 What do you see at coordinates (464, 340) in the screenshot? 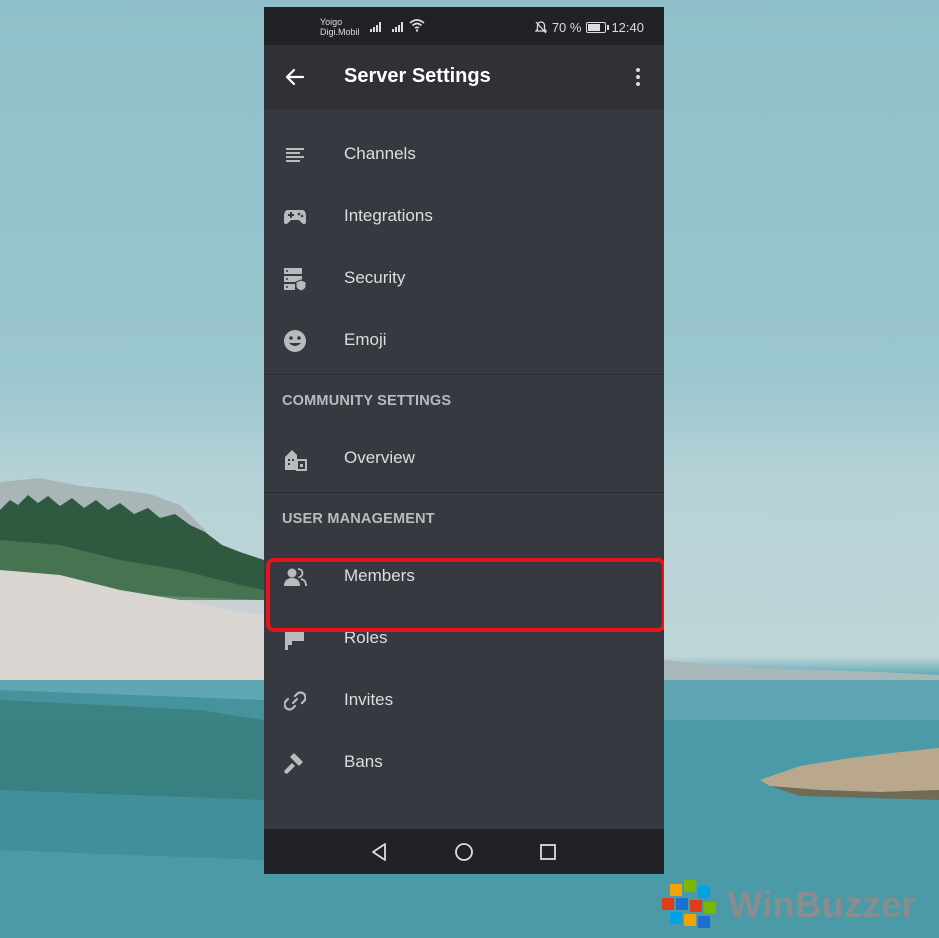
I see `menu-item-emoji: Emoji` at bounding box center [464, 340].